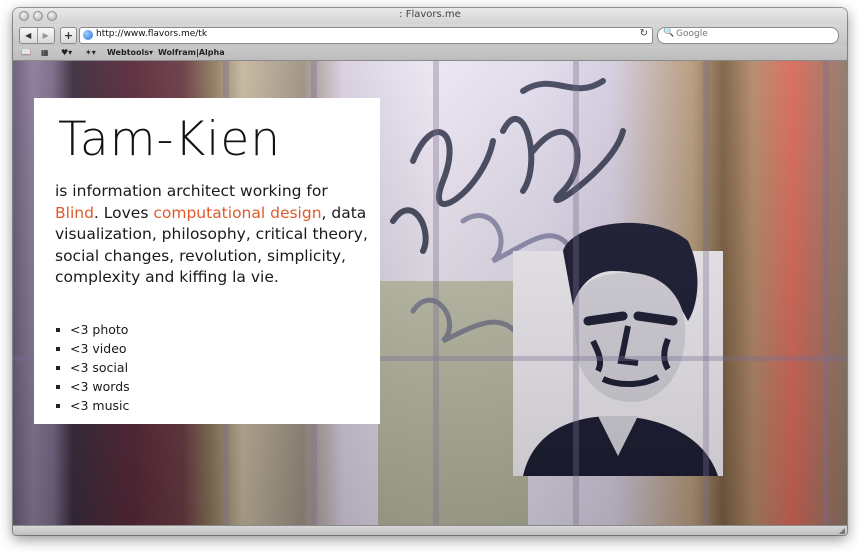 Image resolution: width=859 pixels, height=554 pixels. Describe the element at coordinates (130, 52) in the screenshot. I see `bookmark-item-webtools: Webtools▾` at that location.